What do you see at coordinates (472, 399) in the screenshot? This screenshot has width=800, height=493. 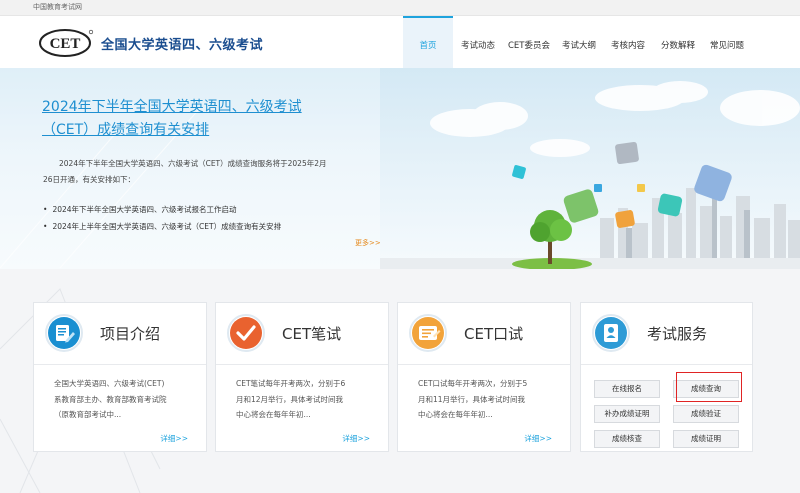 I see `desc-line: 月和11月举行，具体考试时间我` at bounding box center [472, 399].